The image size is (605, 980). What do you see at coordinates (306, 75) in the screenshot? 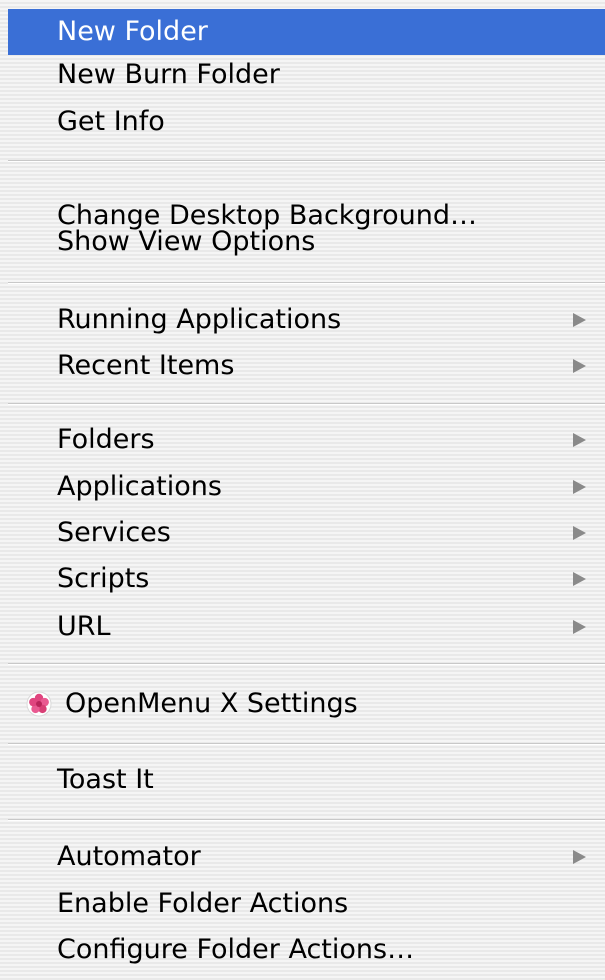
I see `menu-item-new-burn-folder: New Burn Folder` at bounding box center [306, 75].